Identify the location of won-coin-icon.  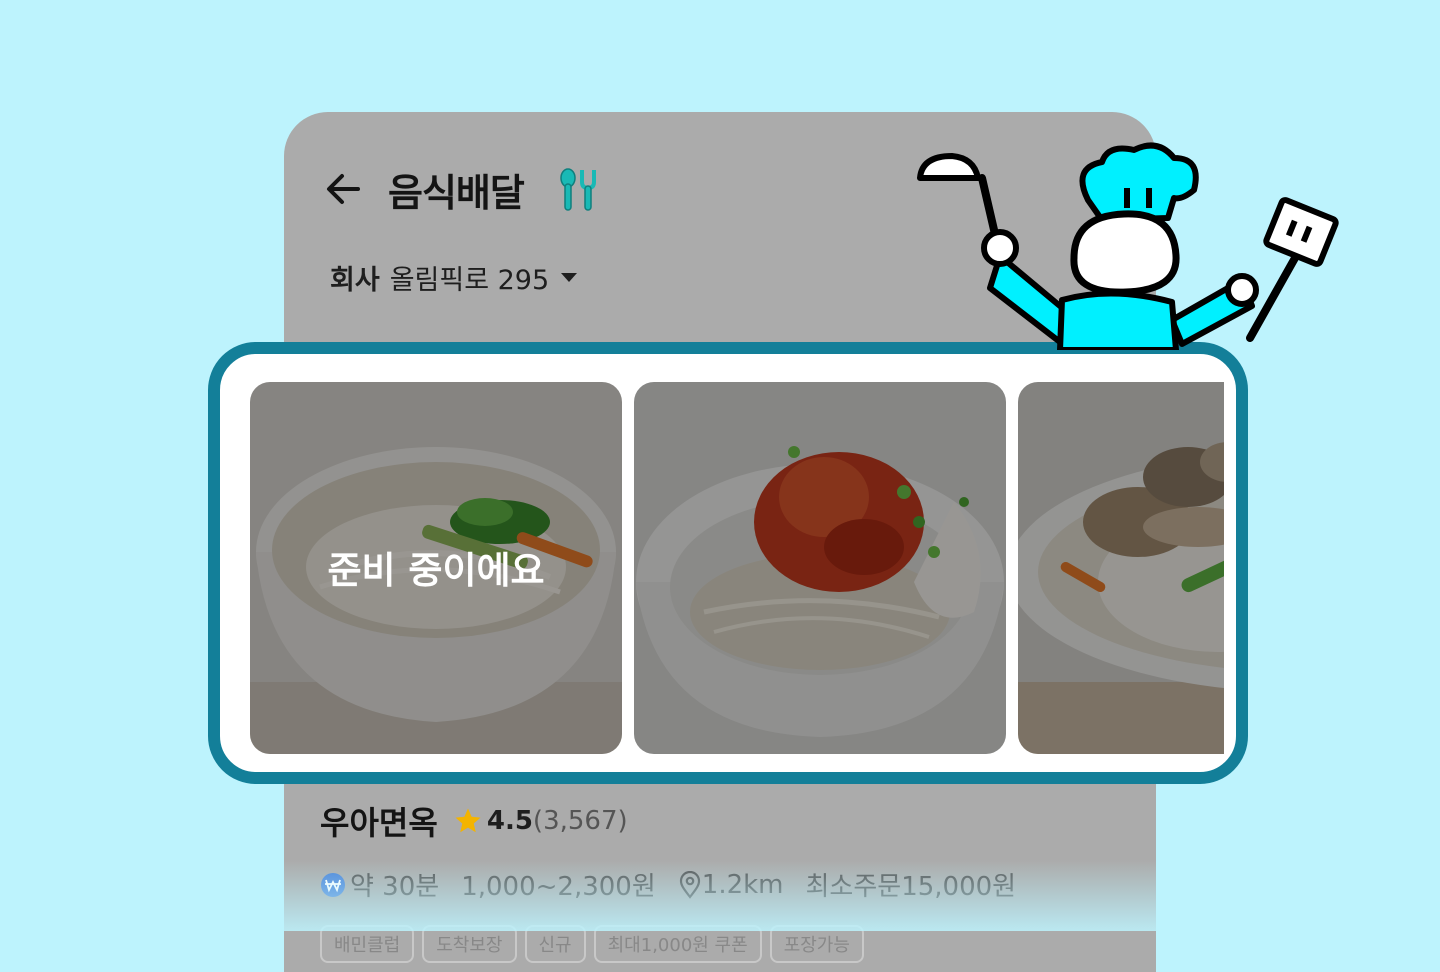
(333, 884).